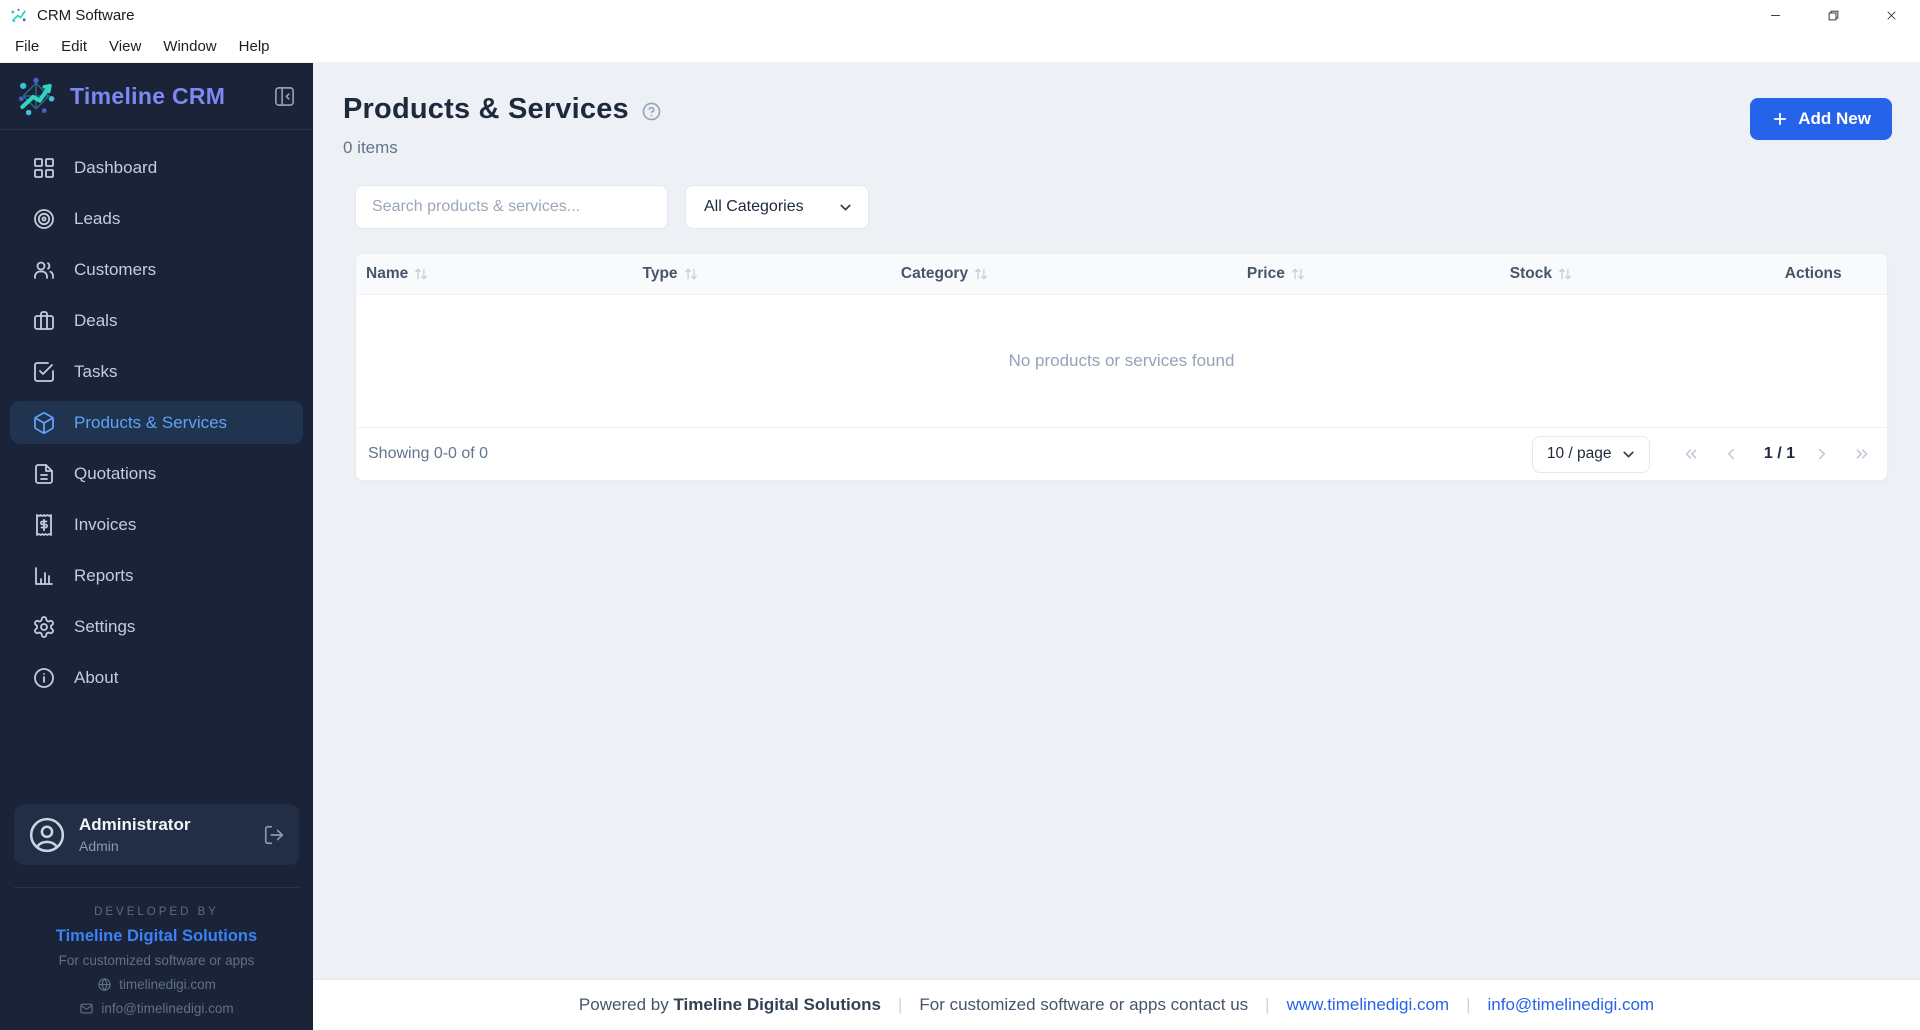 This screenshot has width=1920, height=1030. I want to click on info-icon, so click(44, 677).